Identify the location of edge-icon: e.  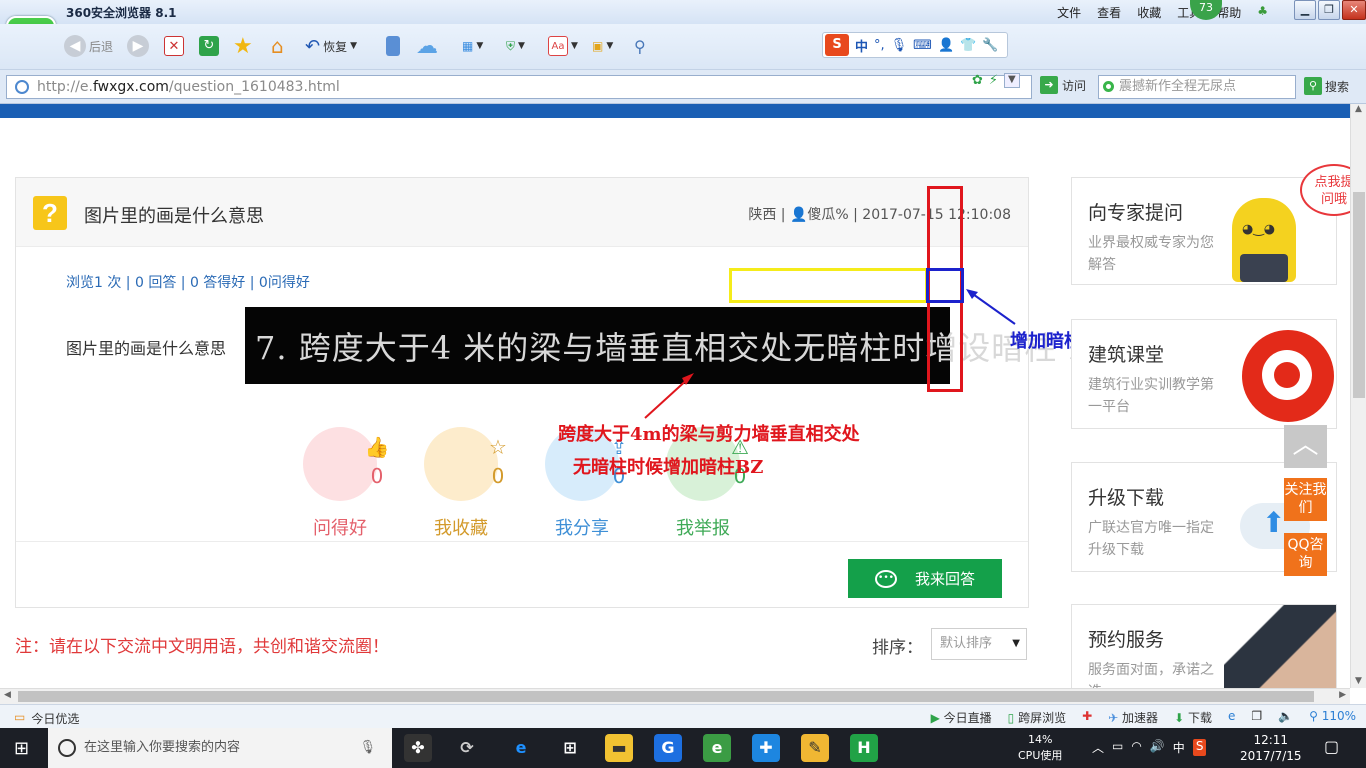
(521, 748).